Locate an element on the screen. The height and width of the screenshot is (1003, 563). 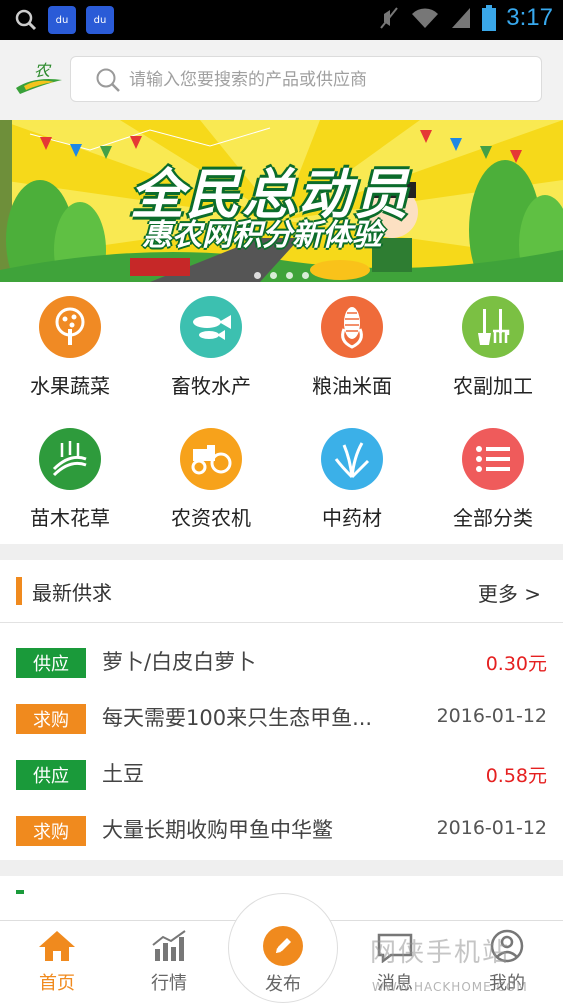
tools-icon is located at coordinates (493, 327).